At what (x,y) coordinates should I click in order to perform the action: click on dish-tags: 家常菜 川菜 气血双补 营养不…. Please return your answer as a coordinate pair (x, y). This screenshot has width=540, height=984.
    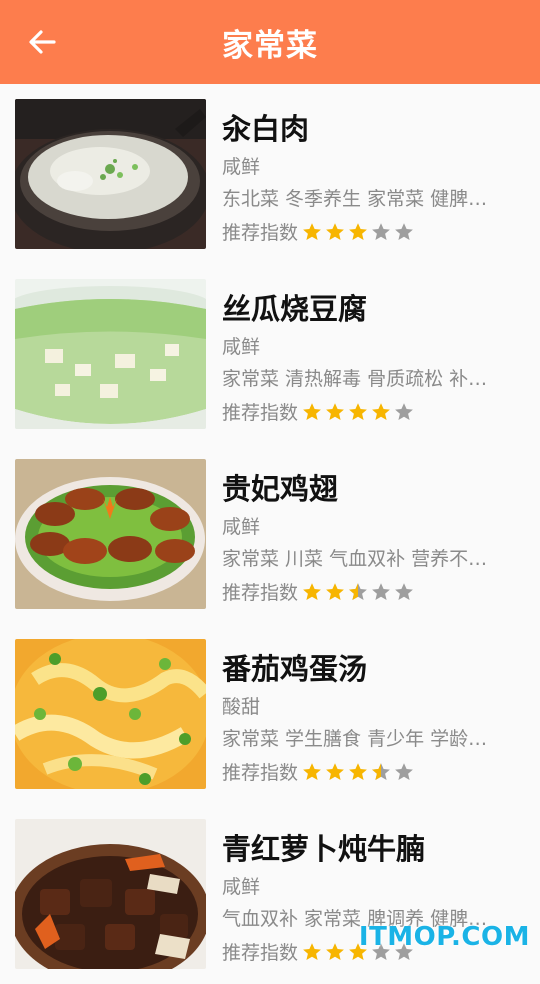
    Looking at the image, I should click on (355, 559).